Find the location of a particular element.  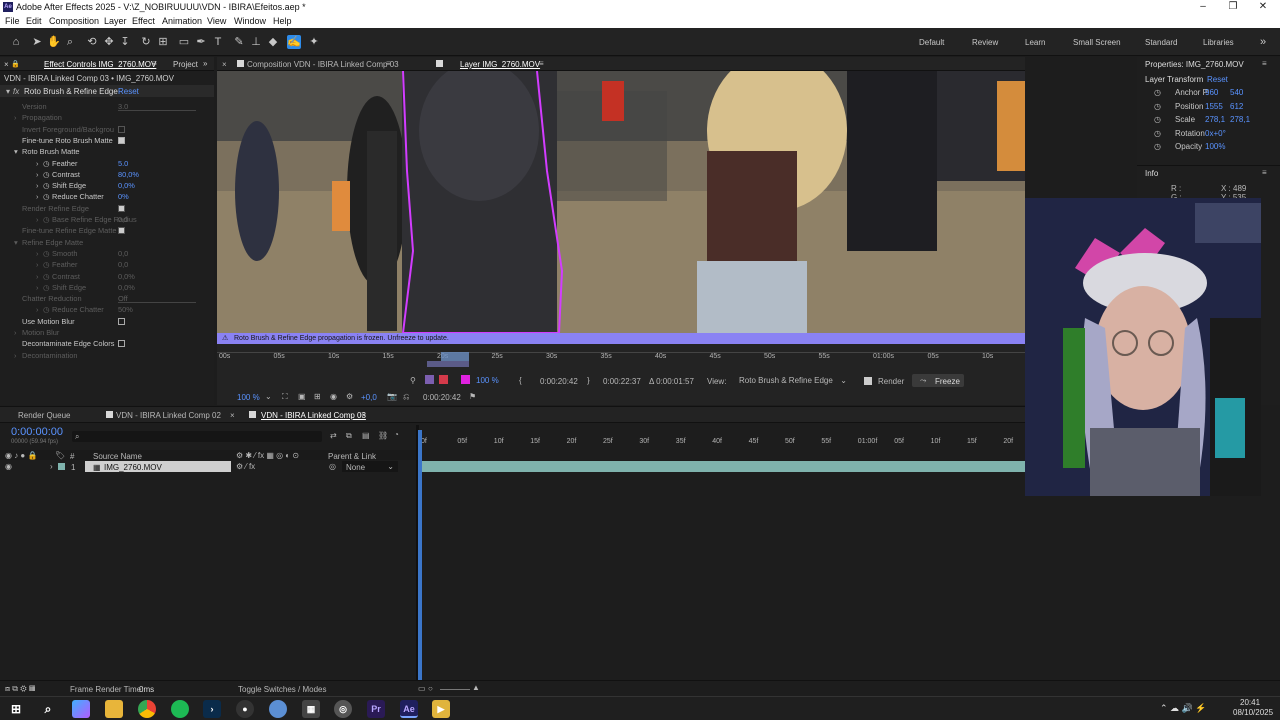

transform-reset-button: Reset is located at coordinates (1217, 79).